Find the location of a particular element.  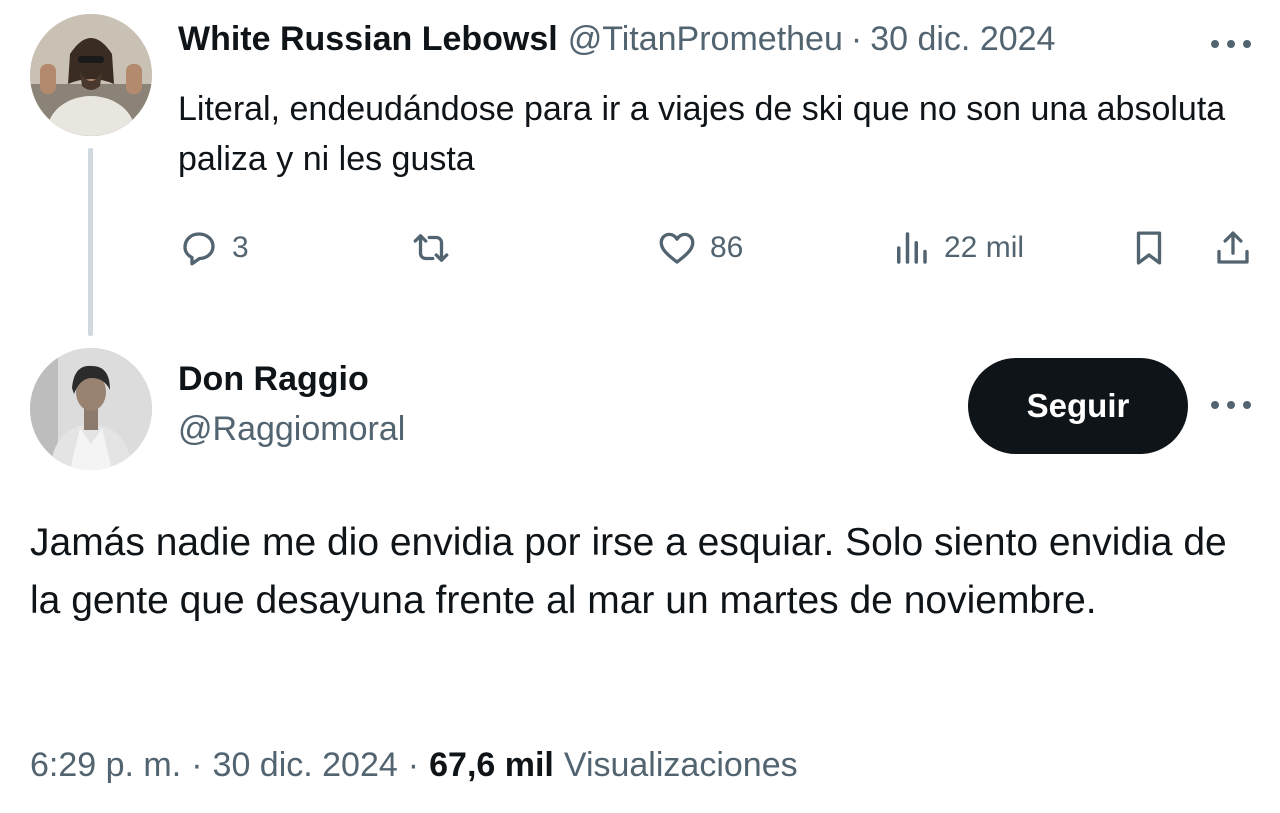

parent-tweet-date: 30 dic. 2024 is located at coordinates (962, 39).